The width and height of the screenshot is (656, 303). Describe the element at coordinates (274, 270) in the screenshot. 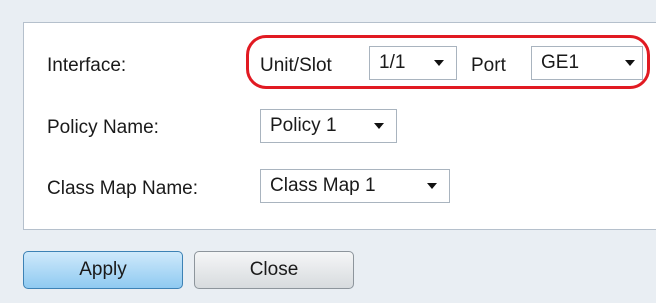

I see `close-button: Close` at that location.